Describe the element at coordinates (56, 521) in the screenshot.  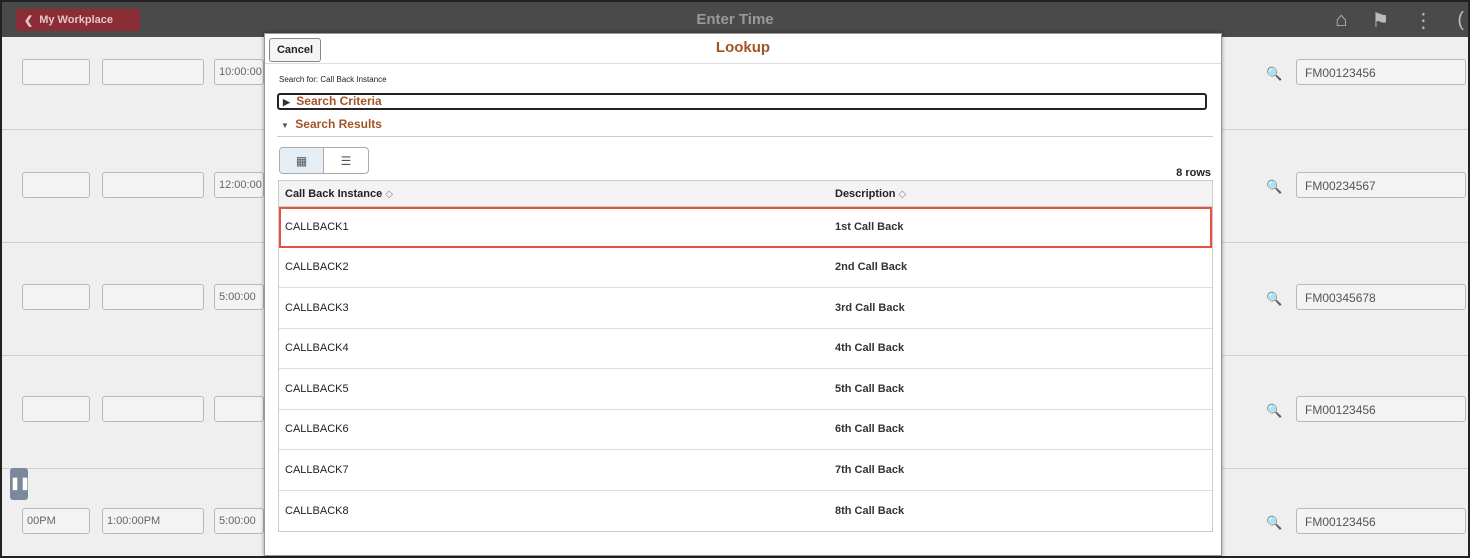
I see `time-in-field: 00PM` at that location.